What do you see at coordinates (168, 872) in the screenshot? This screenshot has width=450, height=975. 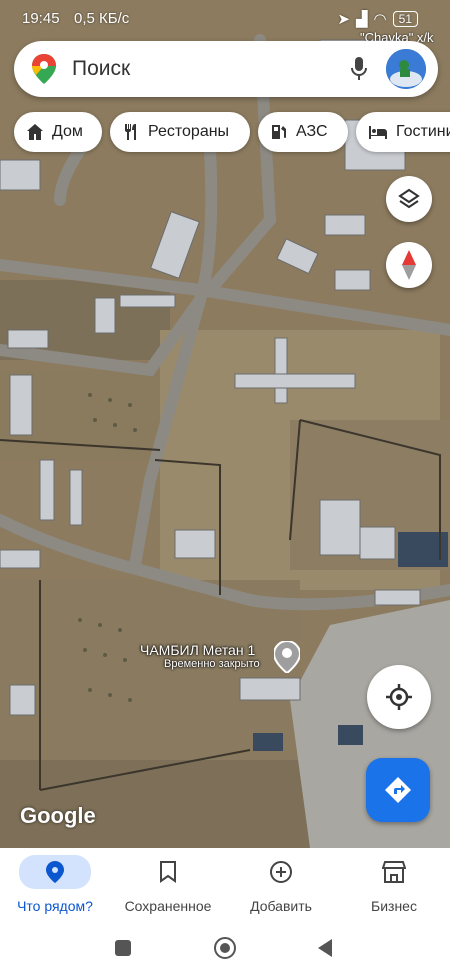 I see `bookmark-icon` at bounding box center [168, 872].